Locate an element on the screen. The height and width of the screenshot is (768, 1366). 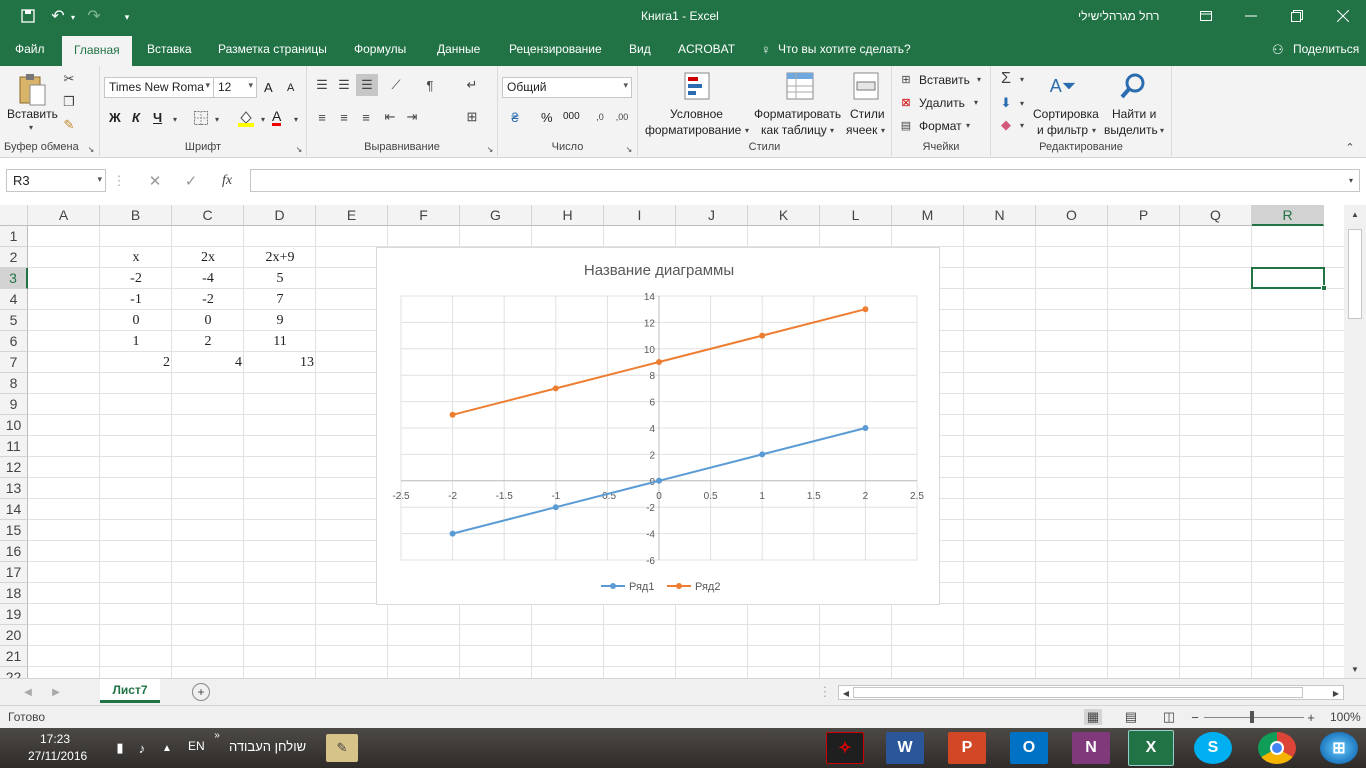
page-break-view-icon: ◫ is located at coordinates (1169, 717).